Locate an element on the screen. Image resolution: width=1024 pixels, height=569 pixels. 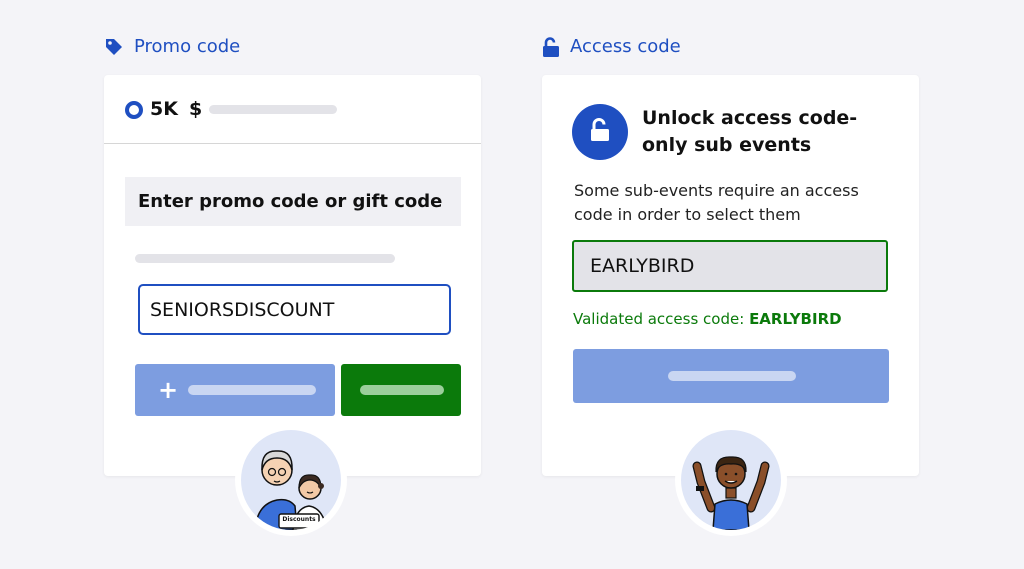
runner-avatar is located at coordinates (731, 480).